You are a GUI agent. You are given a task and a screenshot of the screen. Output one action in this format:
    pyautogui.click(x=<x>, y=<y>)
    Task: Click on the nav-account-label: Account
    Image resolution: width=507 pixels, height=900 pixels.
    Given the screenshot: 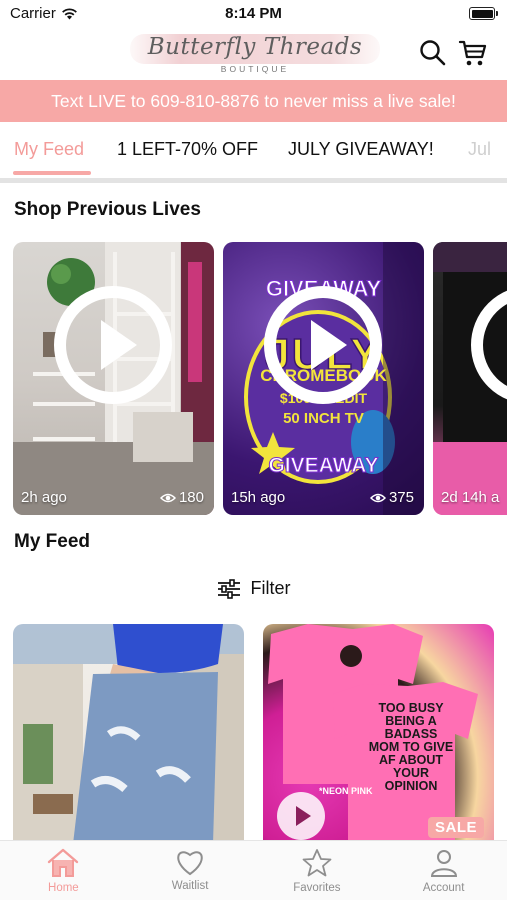 What is the action you would take?
    pyautogui.click(x=443, y=888)
    